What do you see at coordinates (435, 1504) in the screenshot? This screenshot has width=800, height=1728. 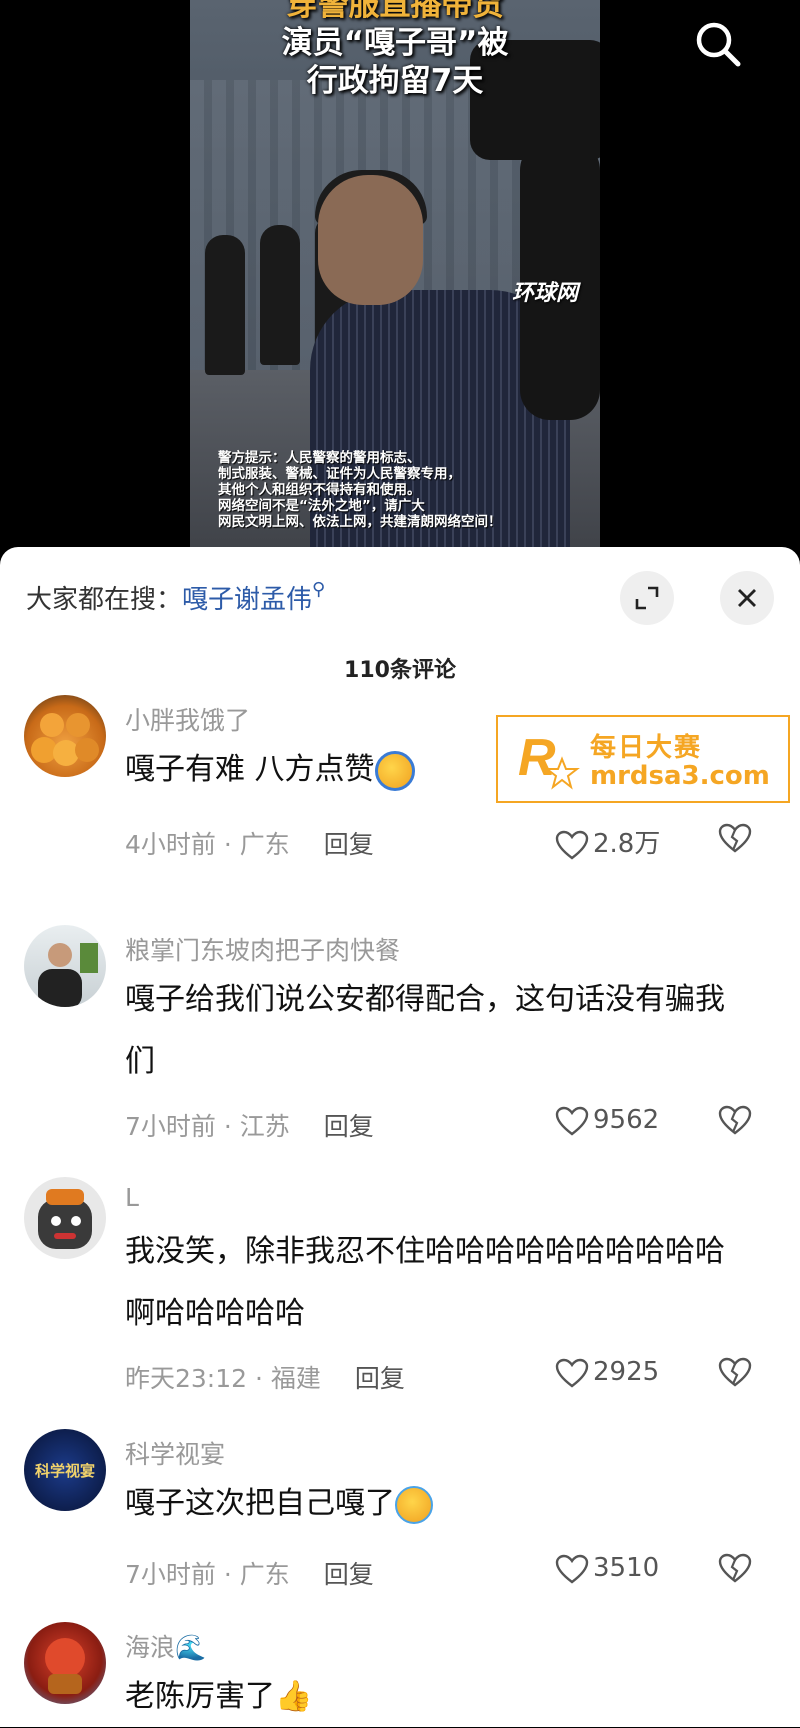 I see `comment-text: 嘎子这次把自己嘎了` at bounding box center [435, 1504].